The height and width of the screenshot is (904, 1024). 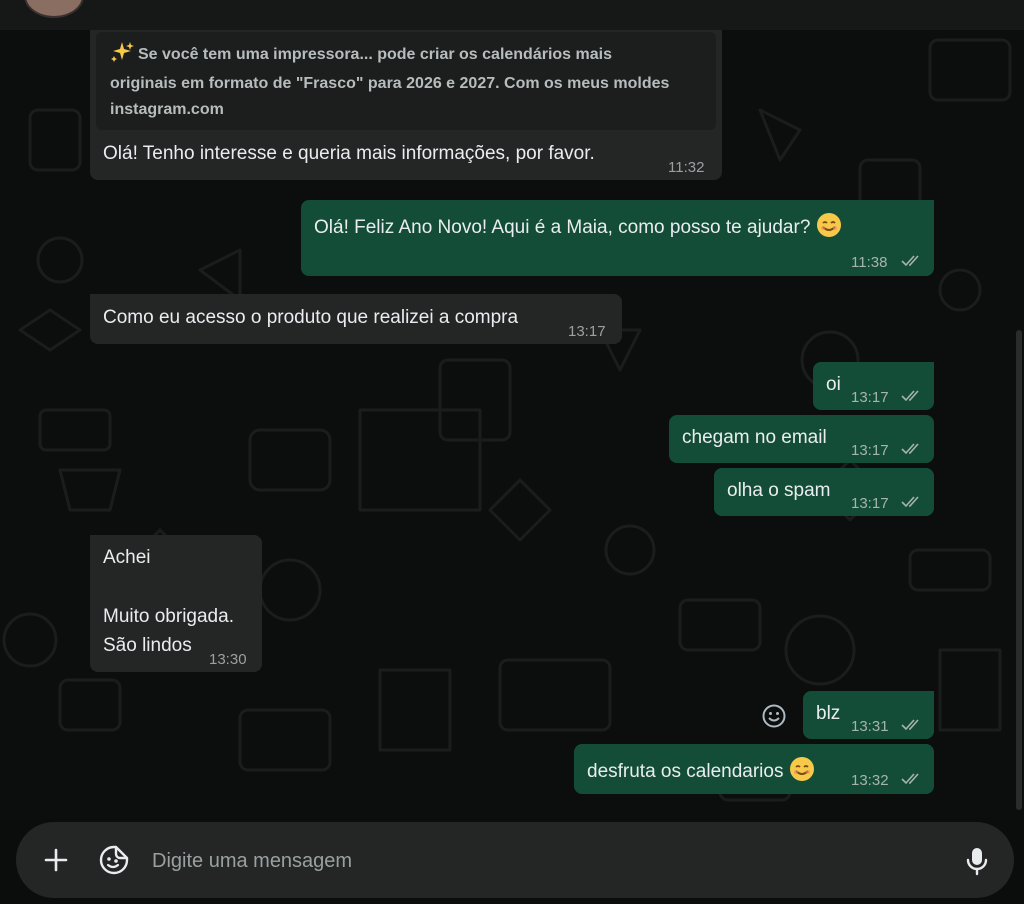 I want to click on message-time: 13:32, so click(x=870, y=780).